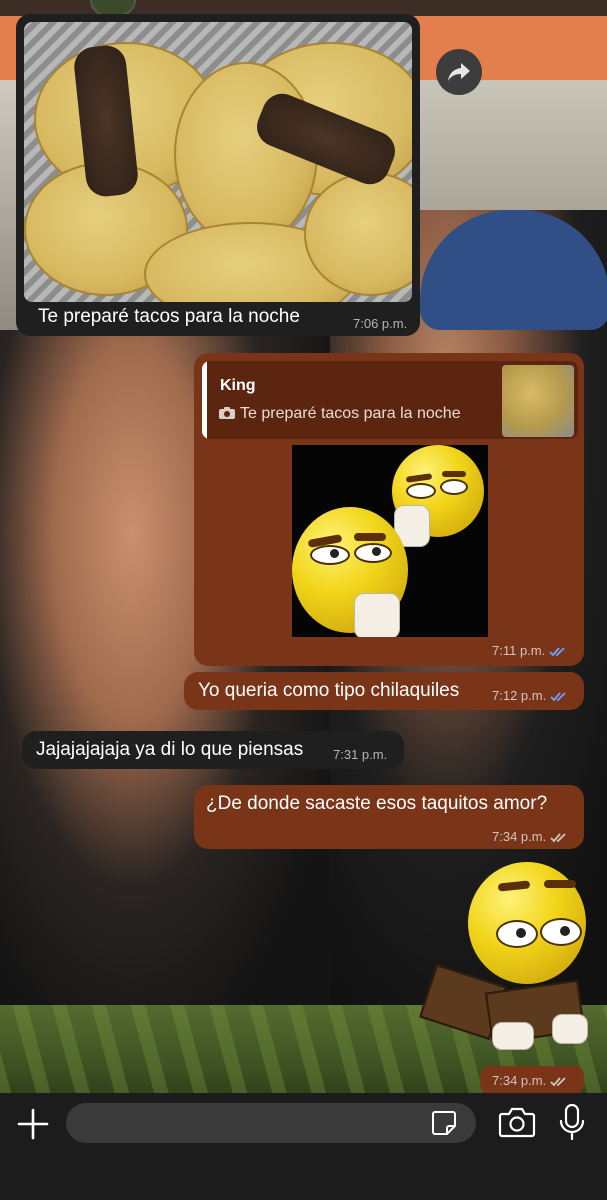 This screenshot has width=607, height=1200. Describe the element at coordinates (390, 400) in the screenshot. I see `quoted-reply: King Te preparé tacos para la noche` at that location.